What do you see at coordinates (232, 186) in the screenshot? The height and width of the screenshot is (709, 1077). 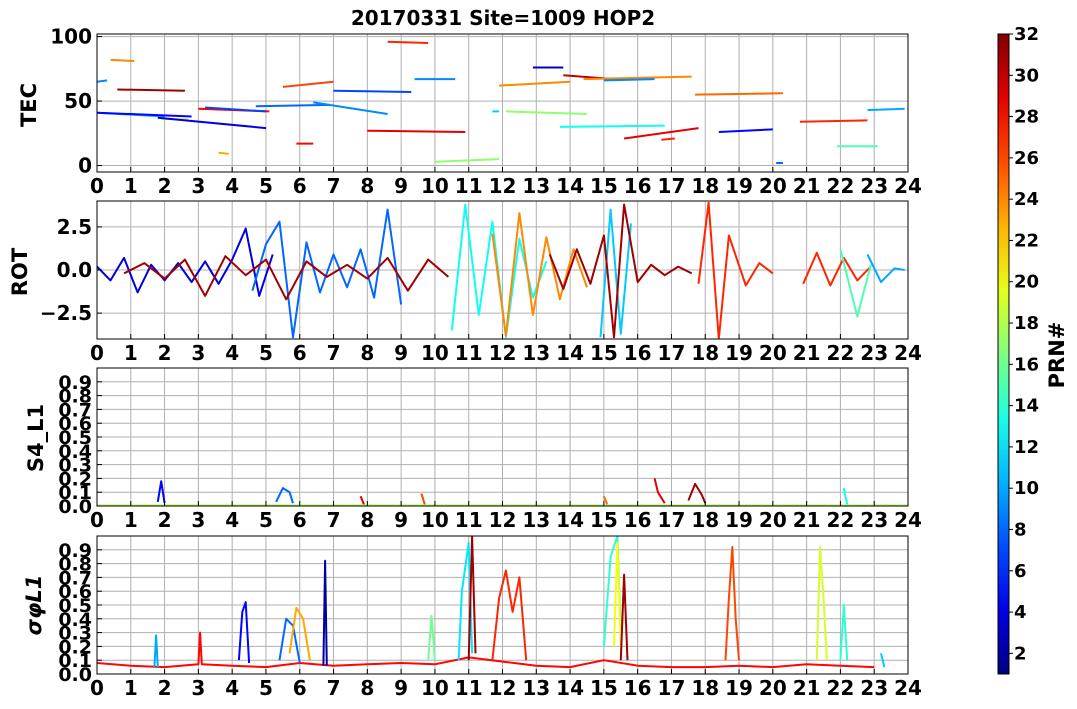 I see `tec-x-tick-label: 4` at bounding box center [232, 186].